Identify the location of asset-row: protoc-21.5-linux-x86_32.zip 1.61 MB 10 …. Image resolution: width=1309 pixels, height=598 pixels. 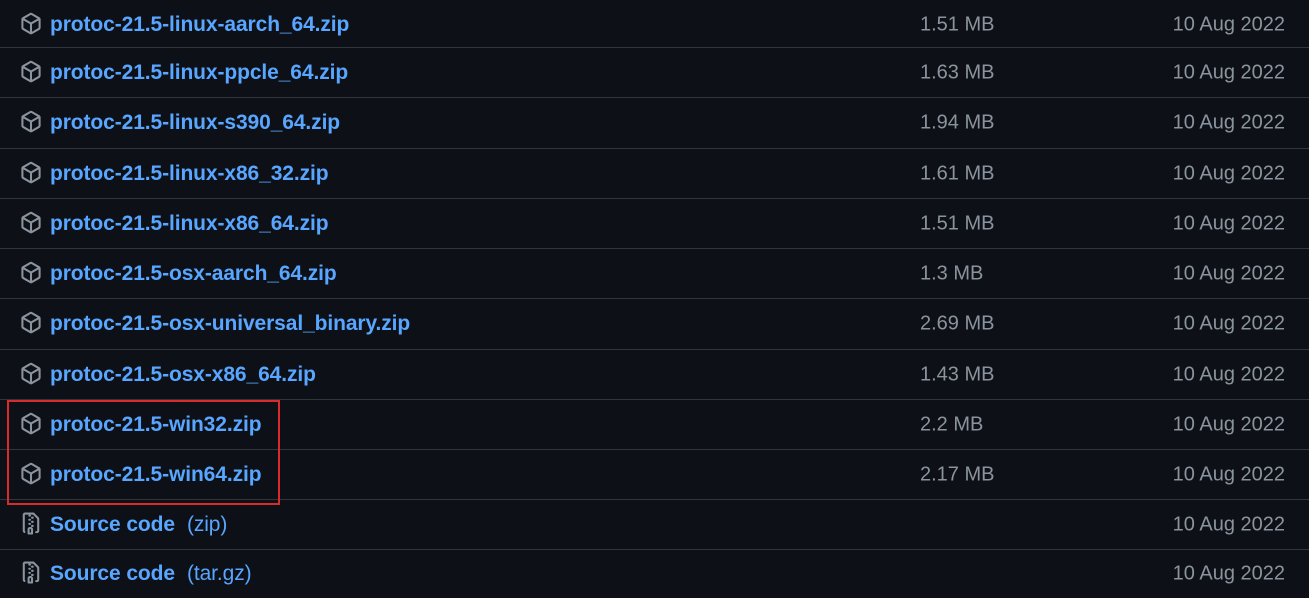
(654, 173).